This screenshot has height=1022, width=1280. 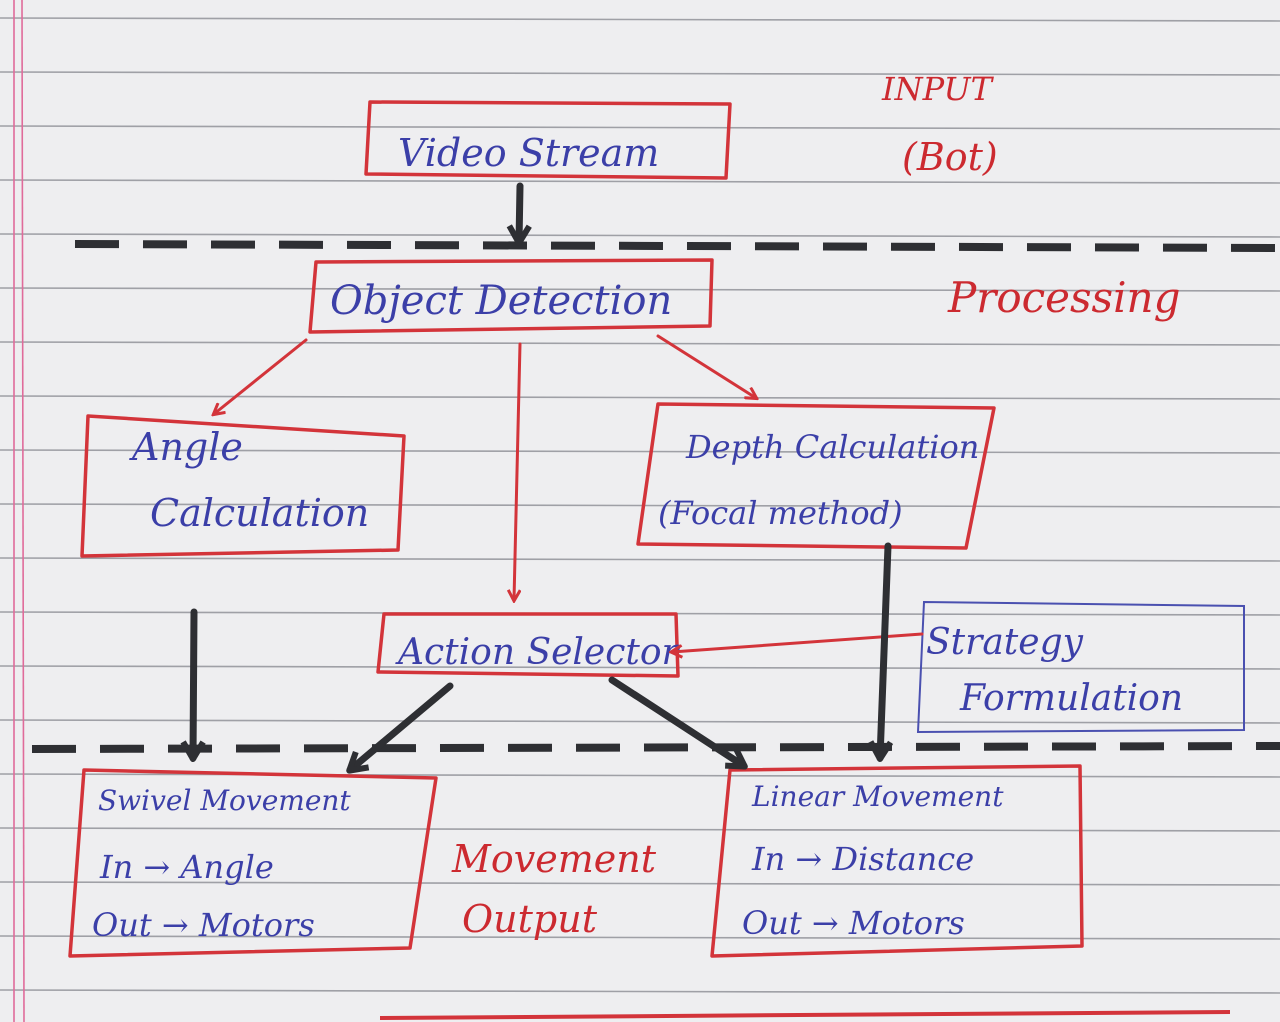 I want to click on linear-movement-output: Out → Motors, so click(x=853, y=923).